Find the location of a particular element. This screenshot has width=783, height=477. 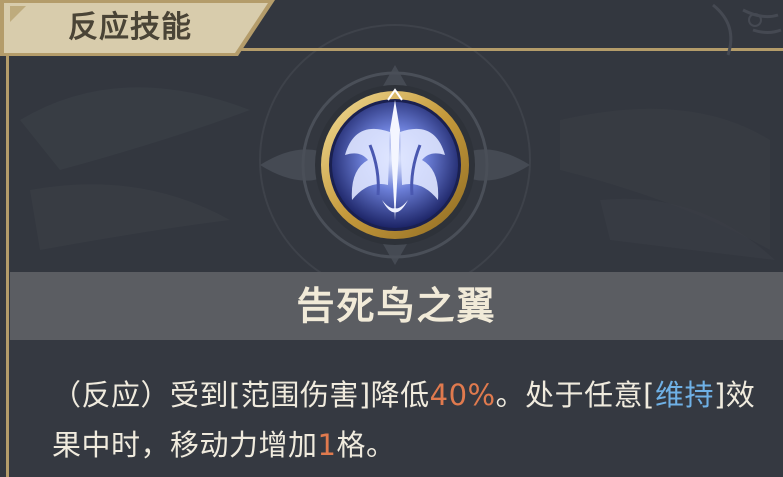

header-title: 反应技能 is located at coordinates (130, 27).